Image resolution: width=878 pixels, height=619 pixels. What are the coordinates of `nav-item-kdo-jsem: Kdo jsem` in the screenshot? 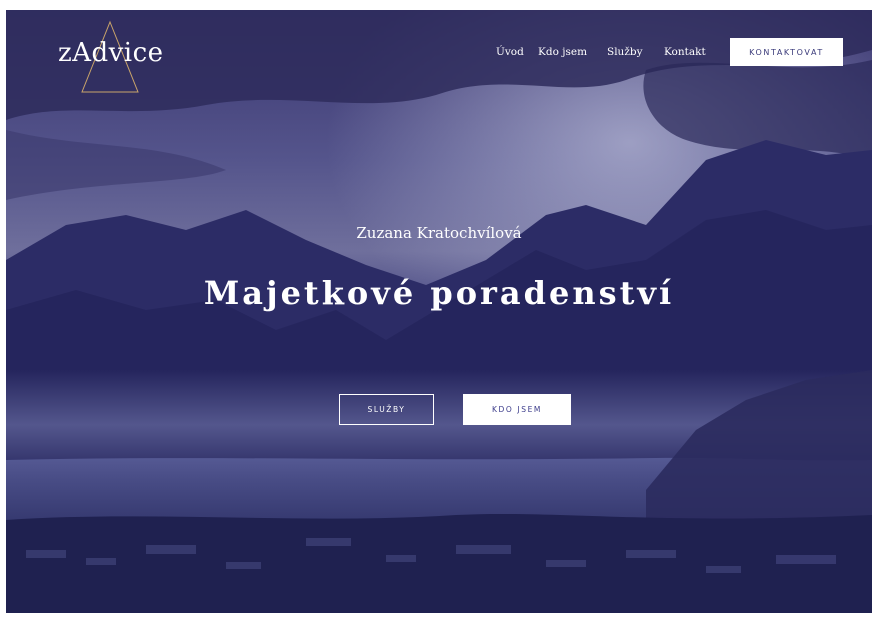 It's located at (562, 52).